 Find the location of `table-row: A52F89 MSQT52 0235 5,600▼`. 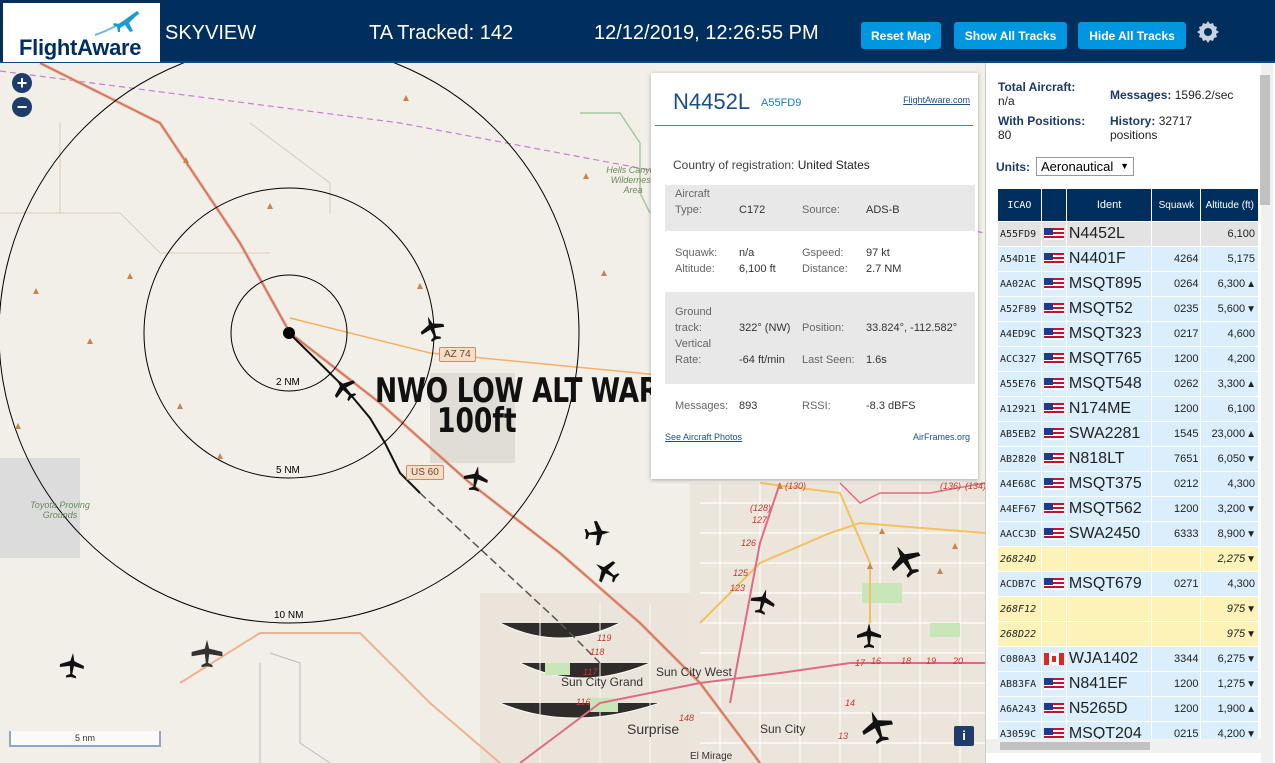

table-row: A52F89 MSQT52 0235 5,600▼ is located at coordinates (1128, 309).